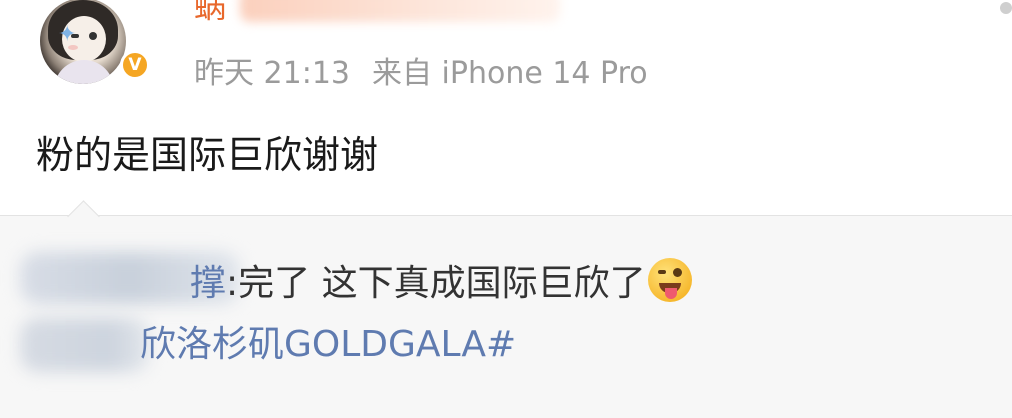  Describe the element at coordinates (207, 155) in the screenshot. I see `post-text: 粉的是国际巨欣谢谢` at that location.